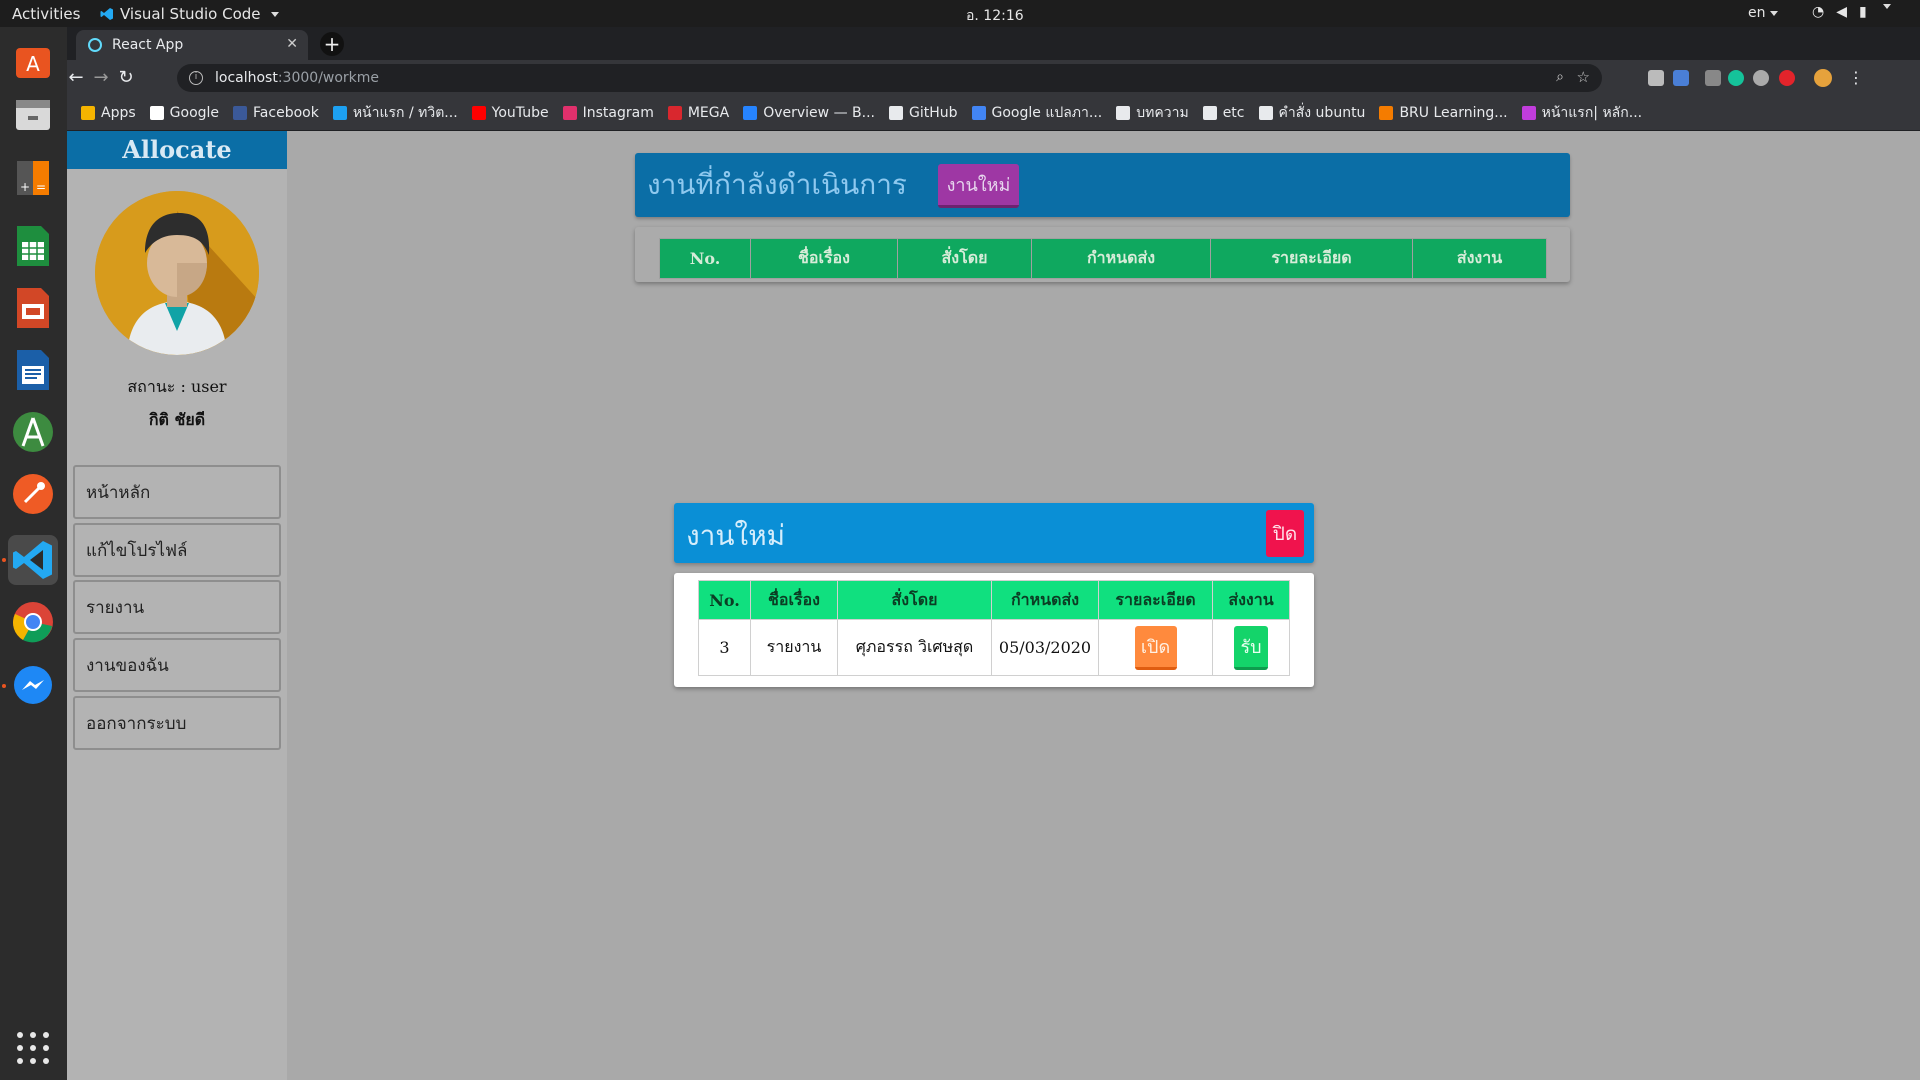  I want to click on messenger-icon, so click(33, 686).